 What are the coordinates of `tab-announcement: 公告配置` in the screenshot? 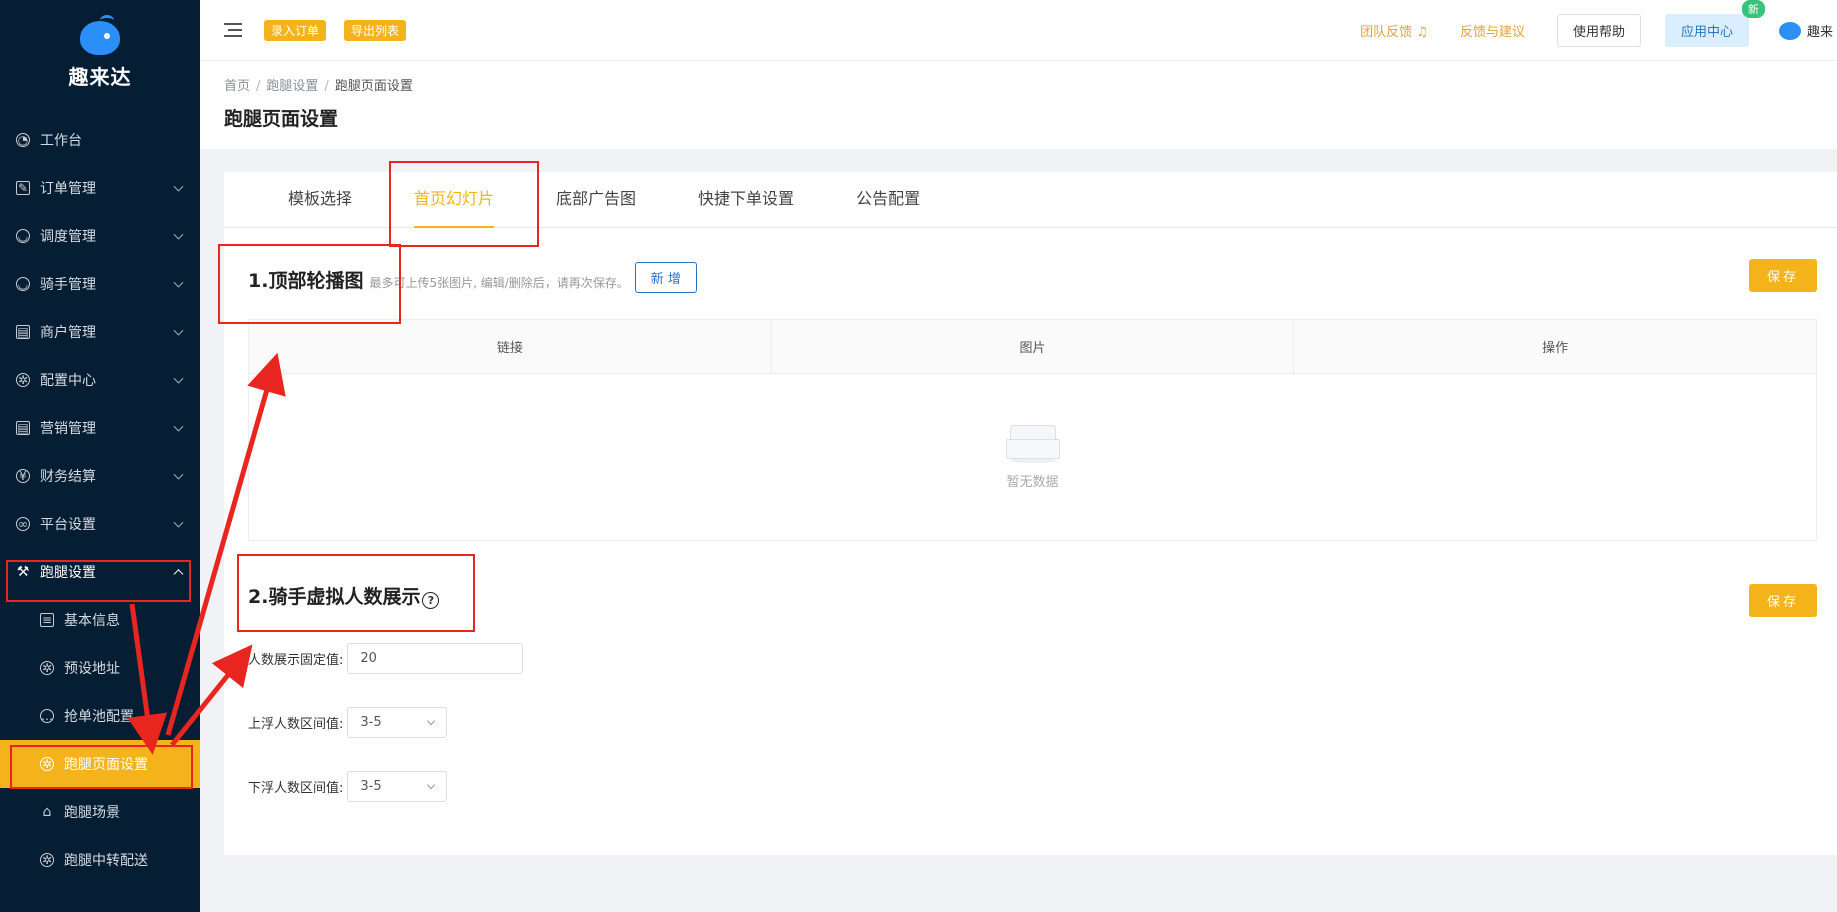 It's located at (888, 199).